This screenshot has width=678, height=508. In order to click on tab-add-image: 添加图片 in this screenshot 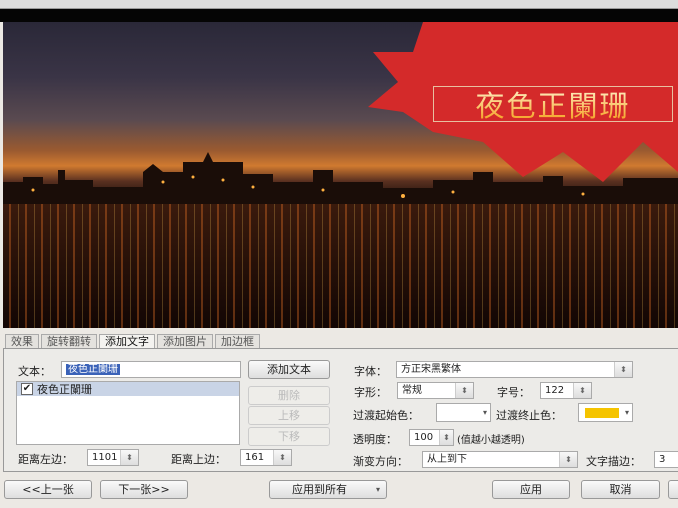, I will do `click(185, 341)`.